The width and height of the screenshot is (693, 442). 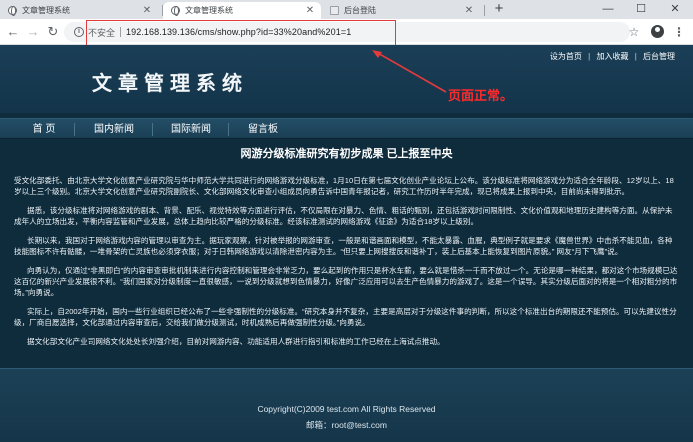 What do you see at coordinates (170, 83) in the screenshot?
I see `site-logo: 文章管理系统` at bounding box center [170, 83].